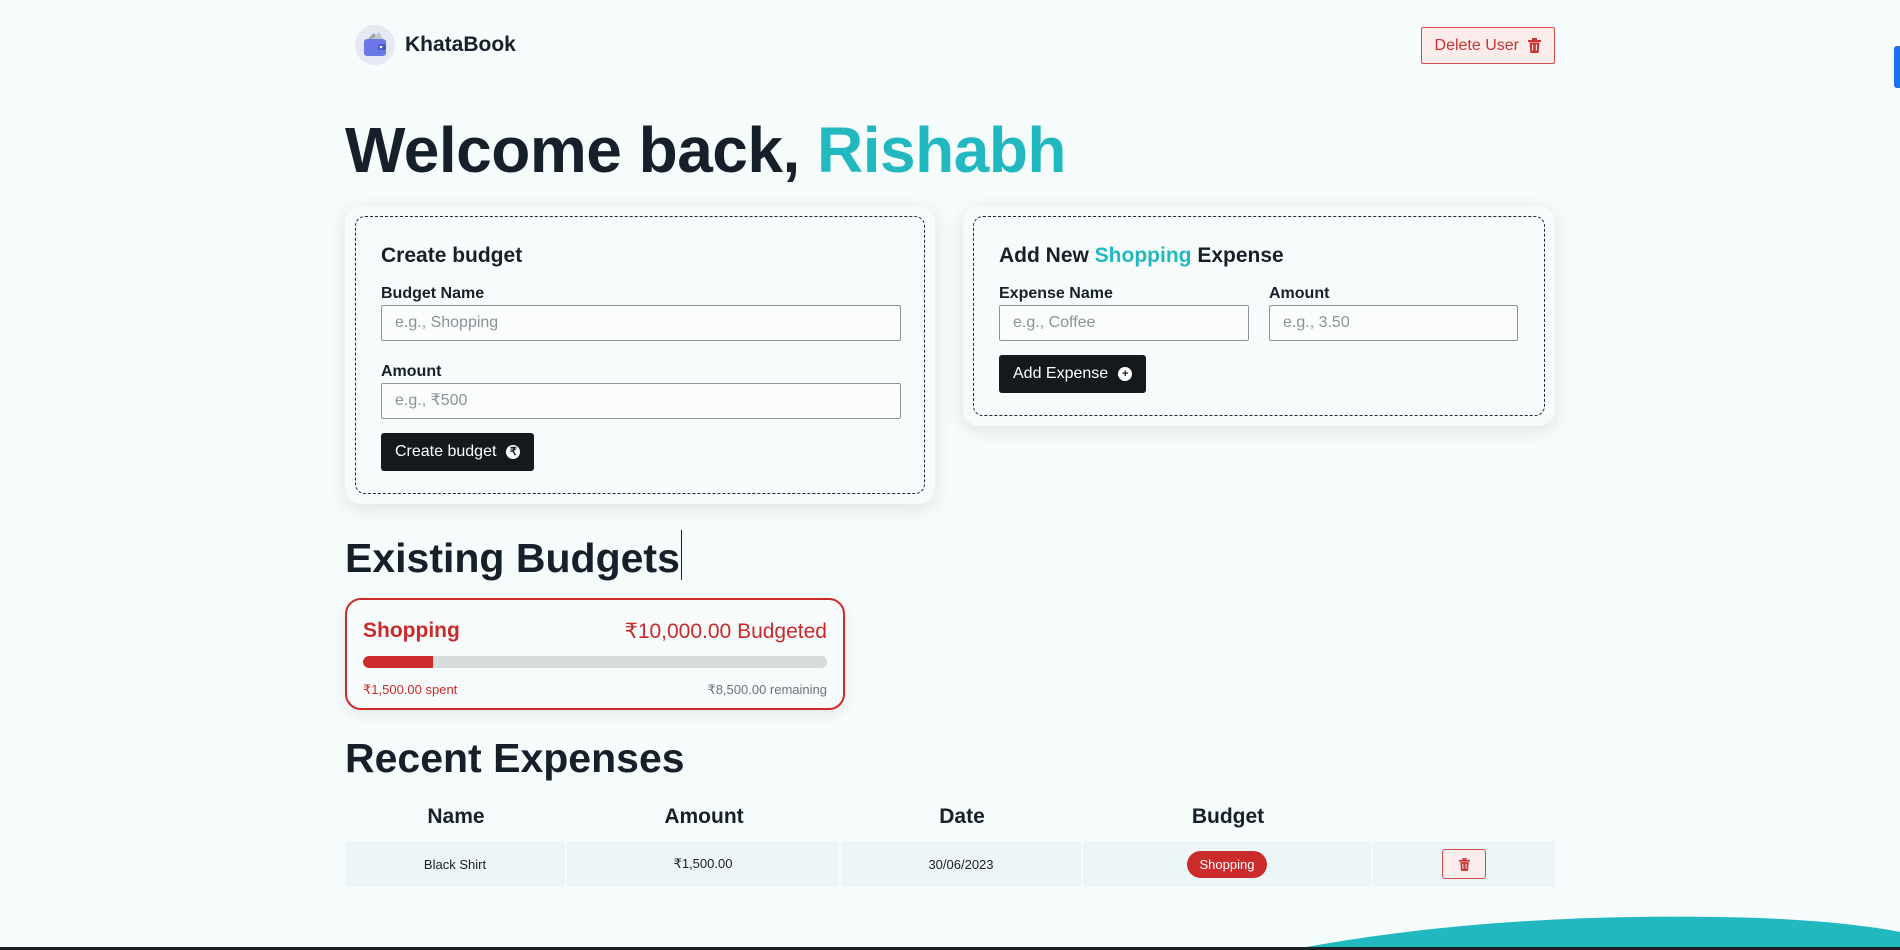 This screenshot has height=950, width=1900. What do you see at coordinates (1125, 374) in the screenshot?
I see `plus-circle-icon: +` at bounding box center [1125, 374].